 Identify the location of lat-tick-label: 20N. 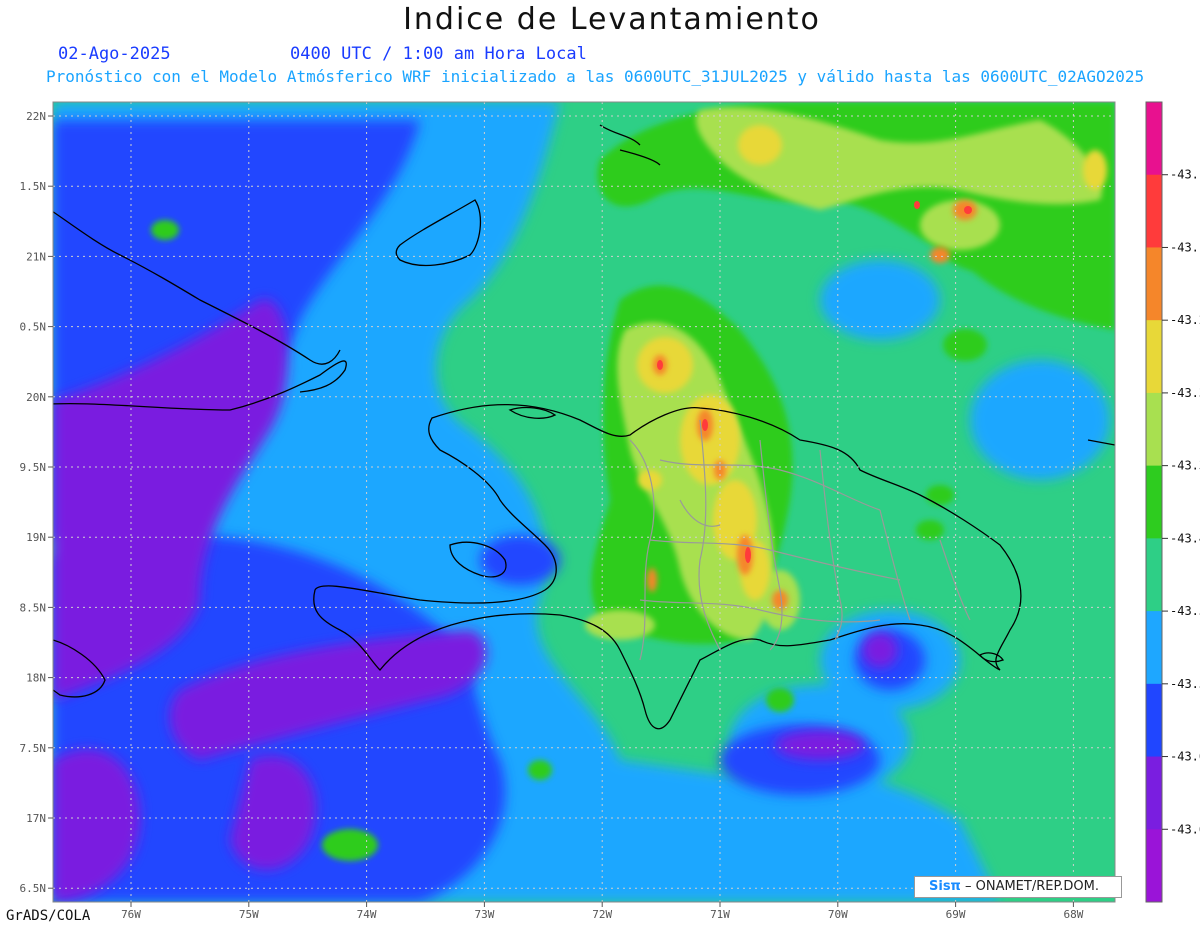
(36, 397).